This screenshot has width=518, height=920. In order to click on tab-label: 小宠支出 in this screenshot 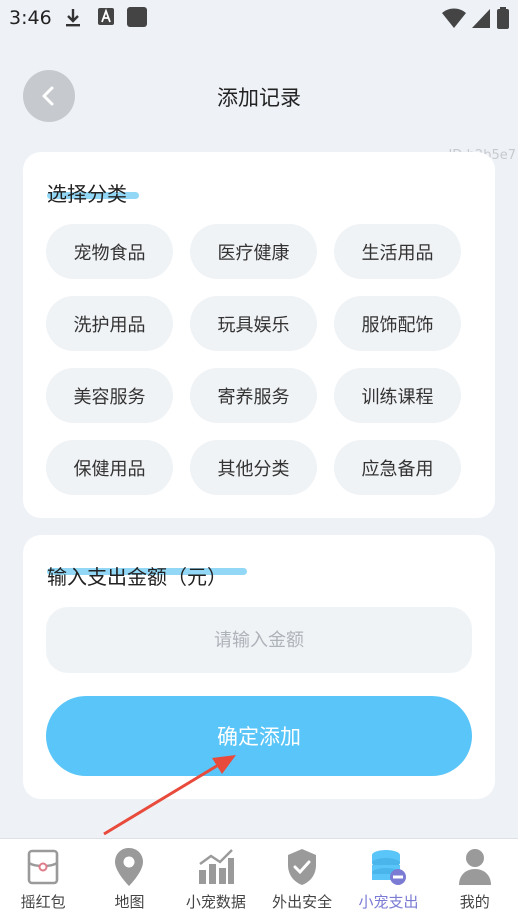, I will do `click(388, 902)`.